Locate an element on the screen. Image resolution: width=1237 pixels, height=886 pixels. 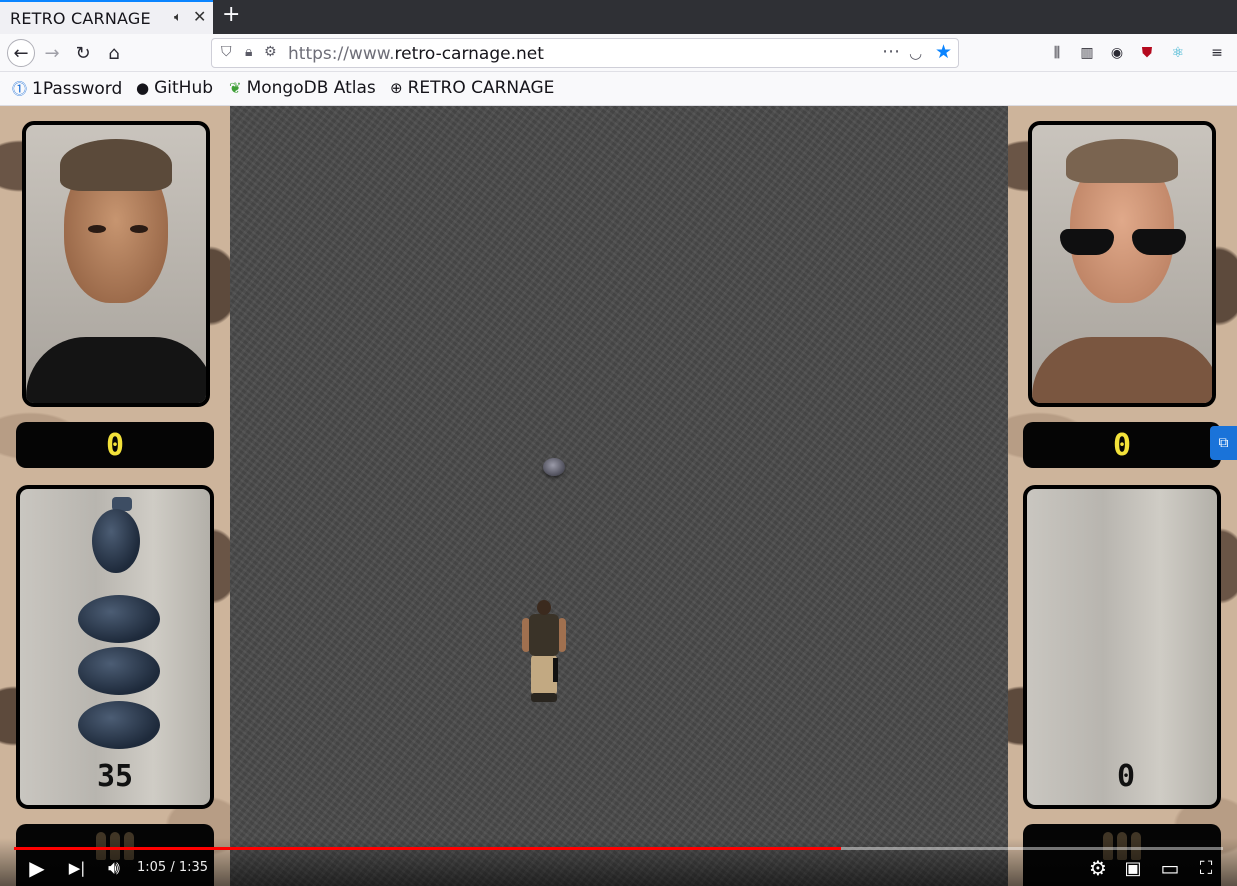
picture-in-picture-toggle: ⧉ is located at coordinates (1223, 443).